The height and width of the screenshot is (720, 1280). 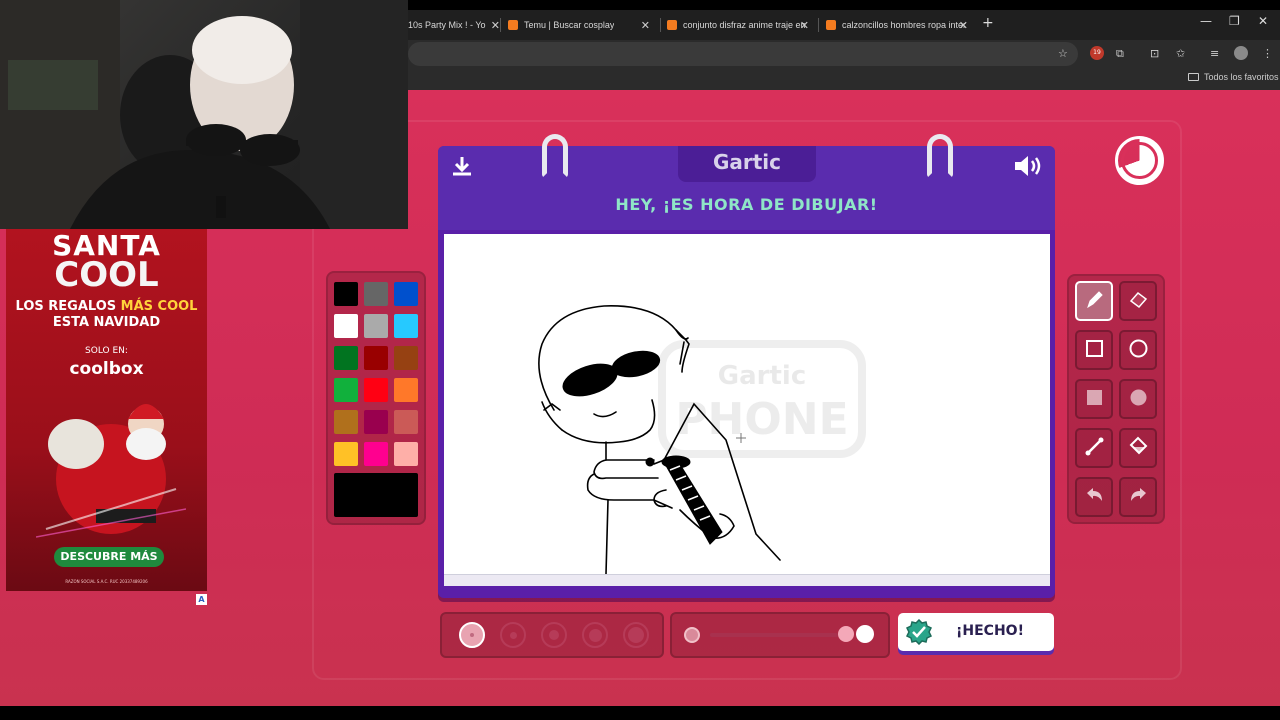 I want to click on square-filled-icon, so click(x=1094, y=399).